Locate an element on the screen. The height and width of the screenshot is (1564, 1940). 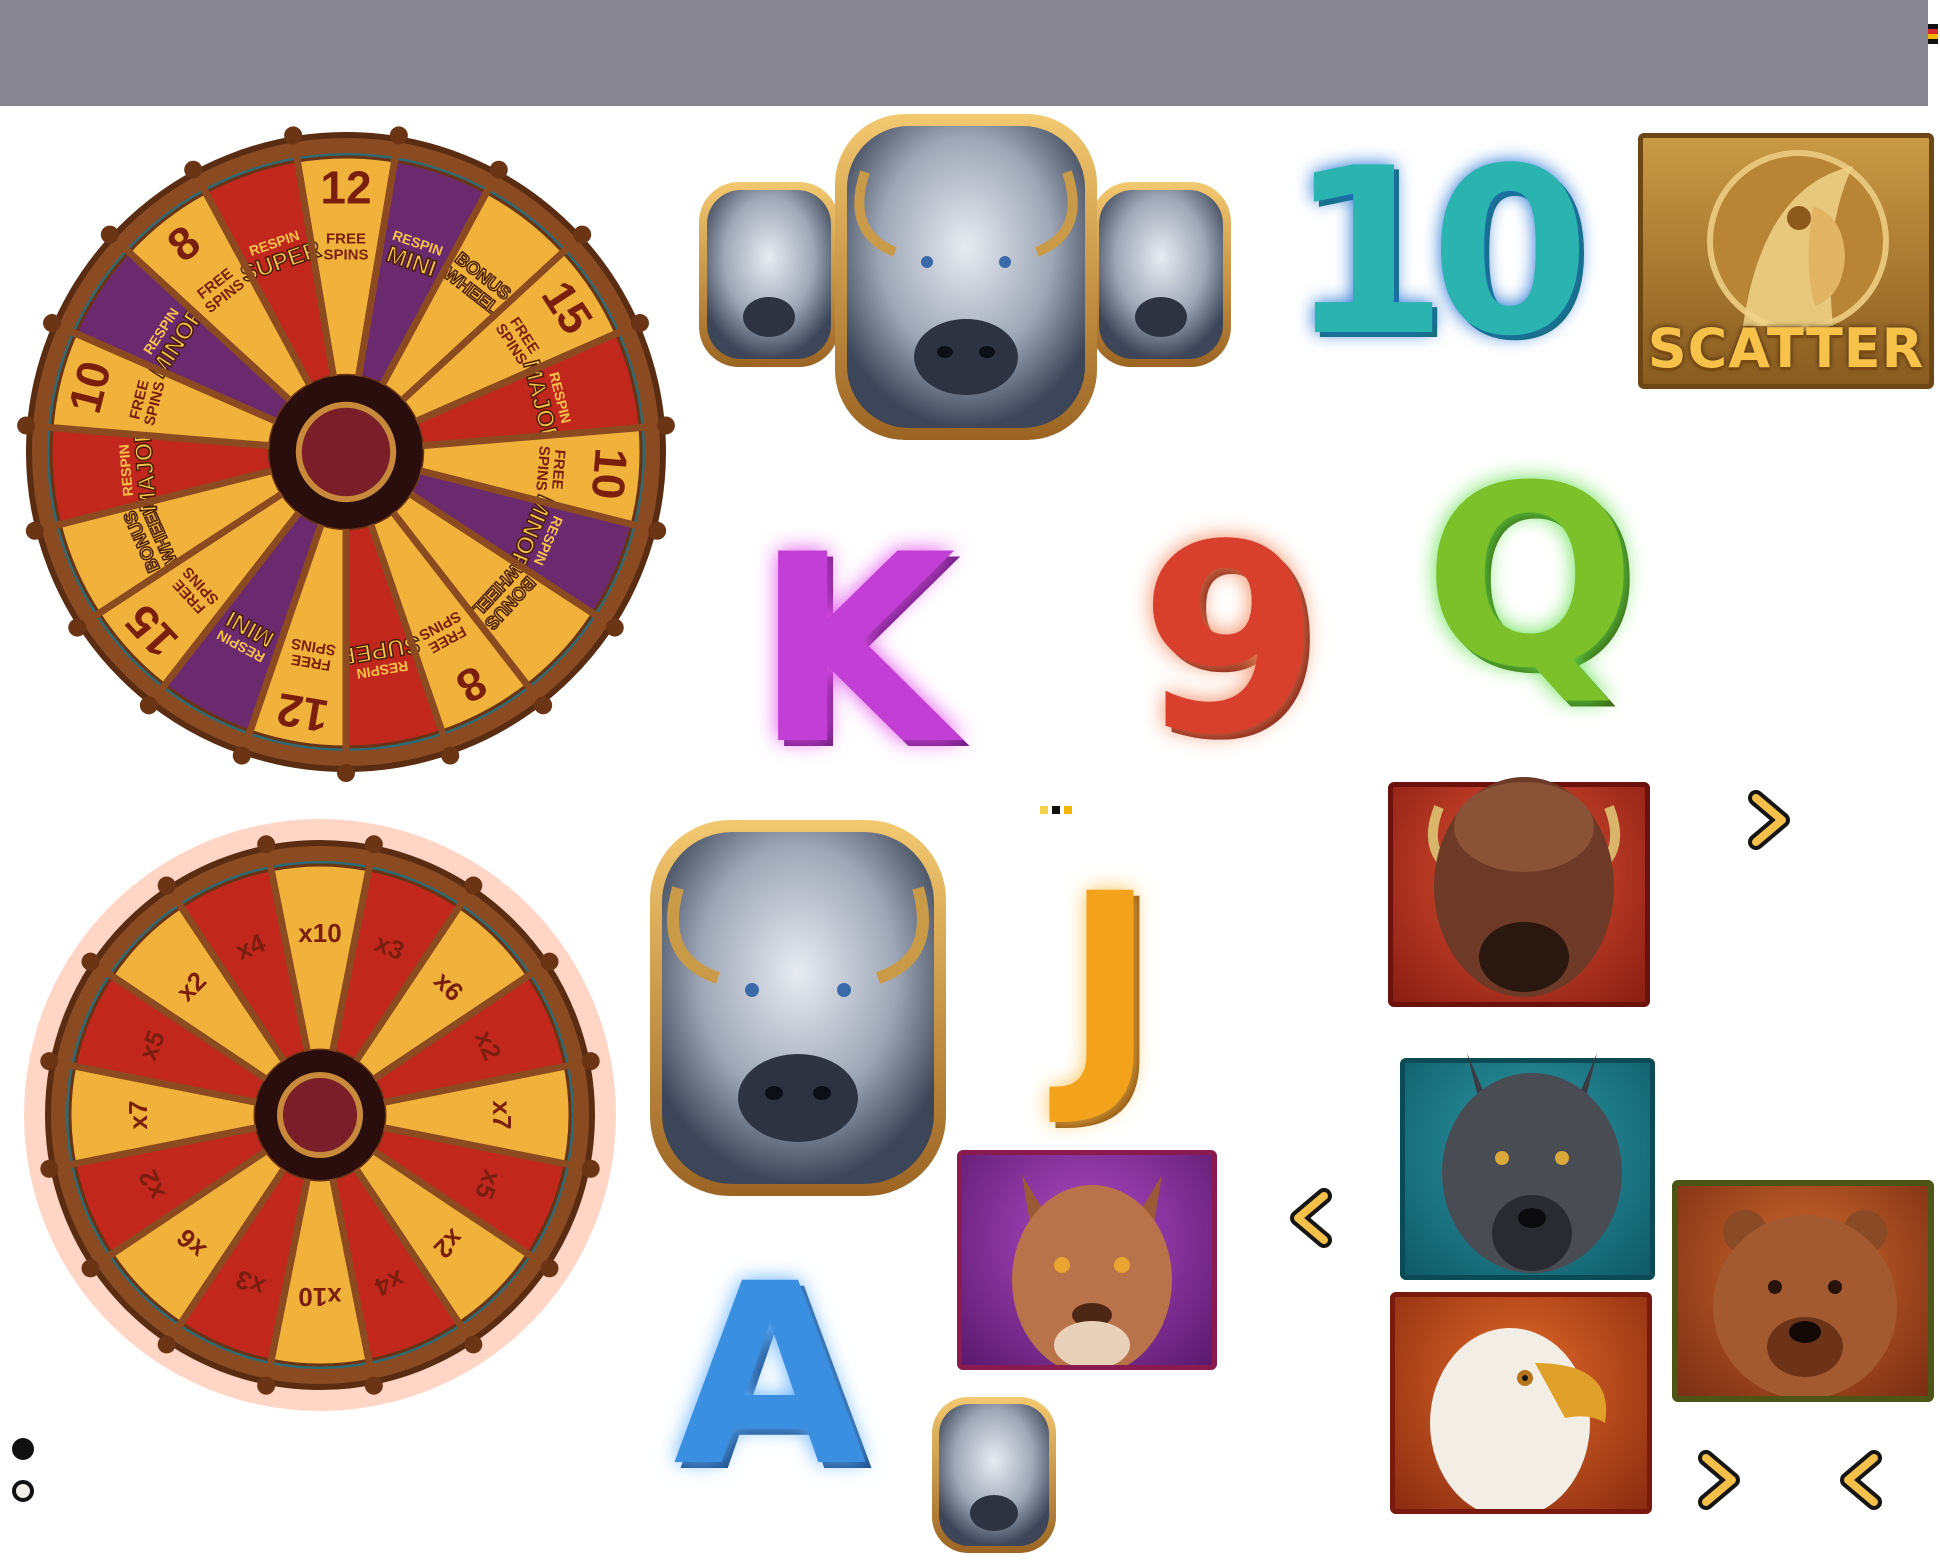
jack-symbol: J is located at coordinates (1110, 985).